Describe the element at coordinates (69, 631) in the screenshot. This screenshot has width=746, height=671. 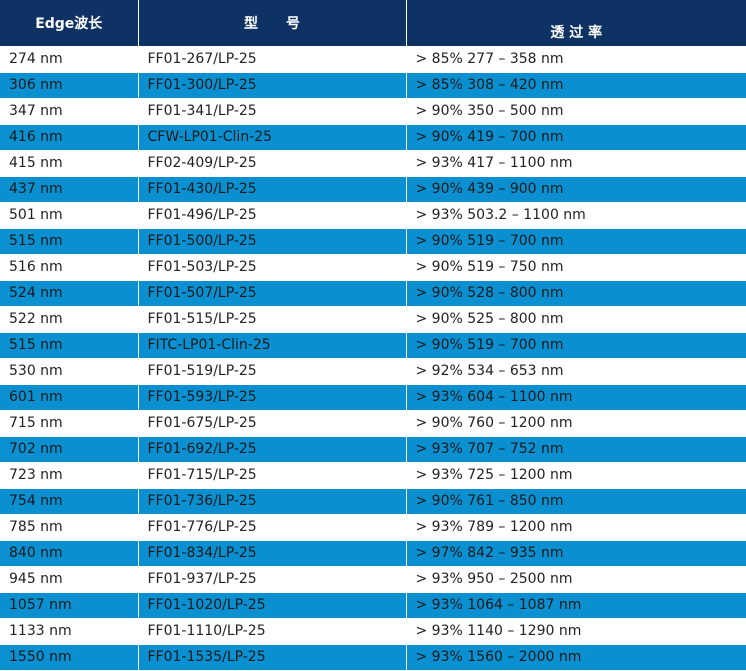
I see `edge-wavelength-cell: 1133 nm` at that location.